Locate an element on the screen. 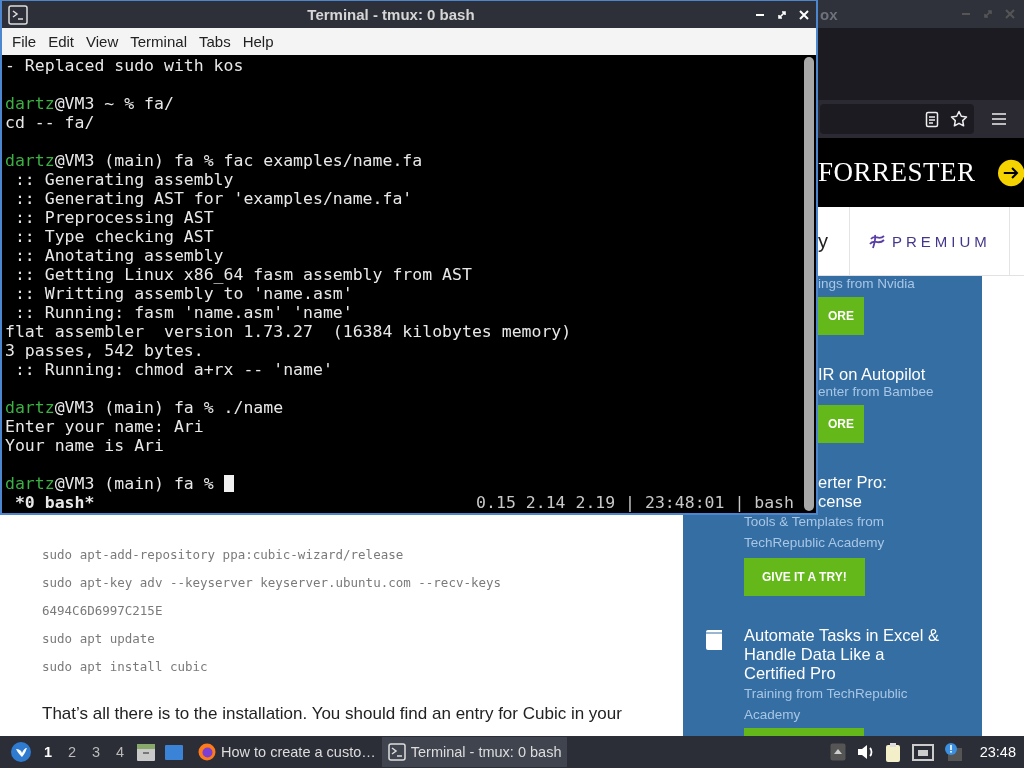 The width and height of the screenshot is (1024, 768). ad-source: enter from Bambee is located at coordinates (876, 392).